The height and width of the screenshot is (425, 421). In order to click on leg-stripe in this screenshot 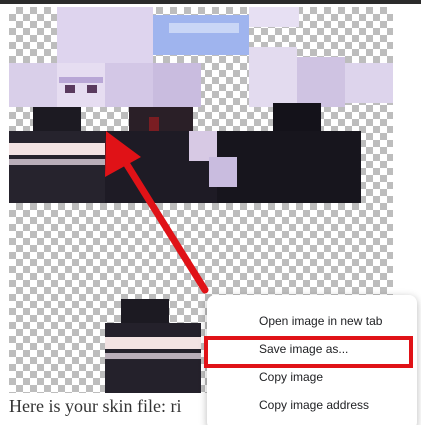, I will do `click(57, 149)`.